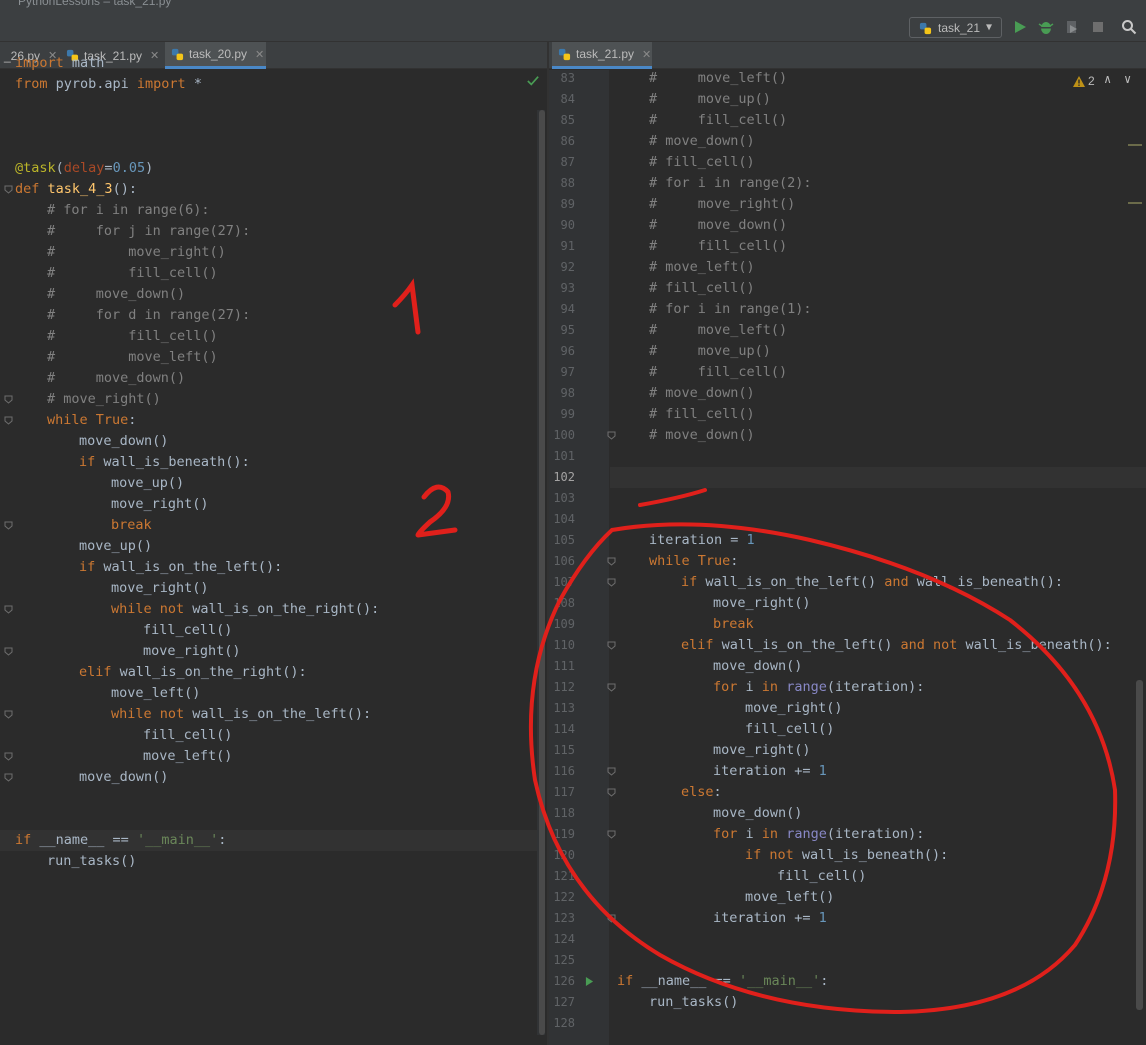 This screenshot has height=1045, width=1146. I want to click on code-line: for i in range(iteration):, so click(818, 687).